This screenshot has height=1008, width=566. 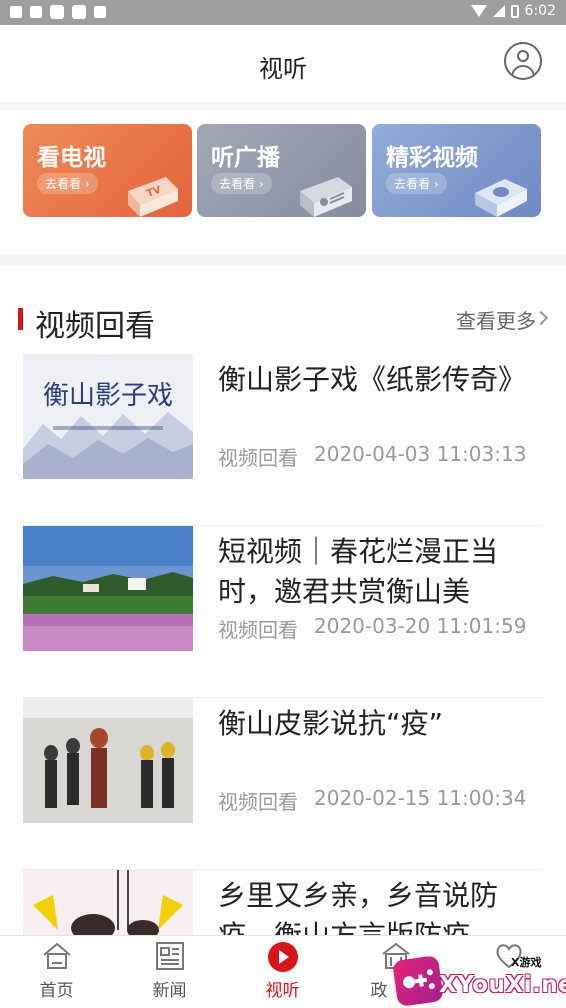 I want to click on card-title: 看电视, so click(x=71, y=158).